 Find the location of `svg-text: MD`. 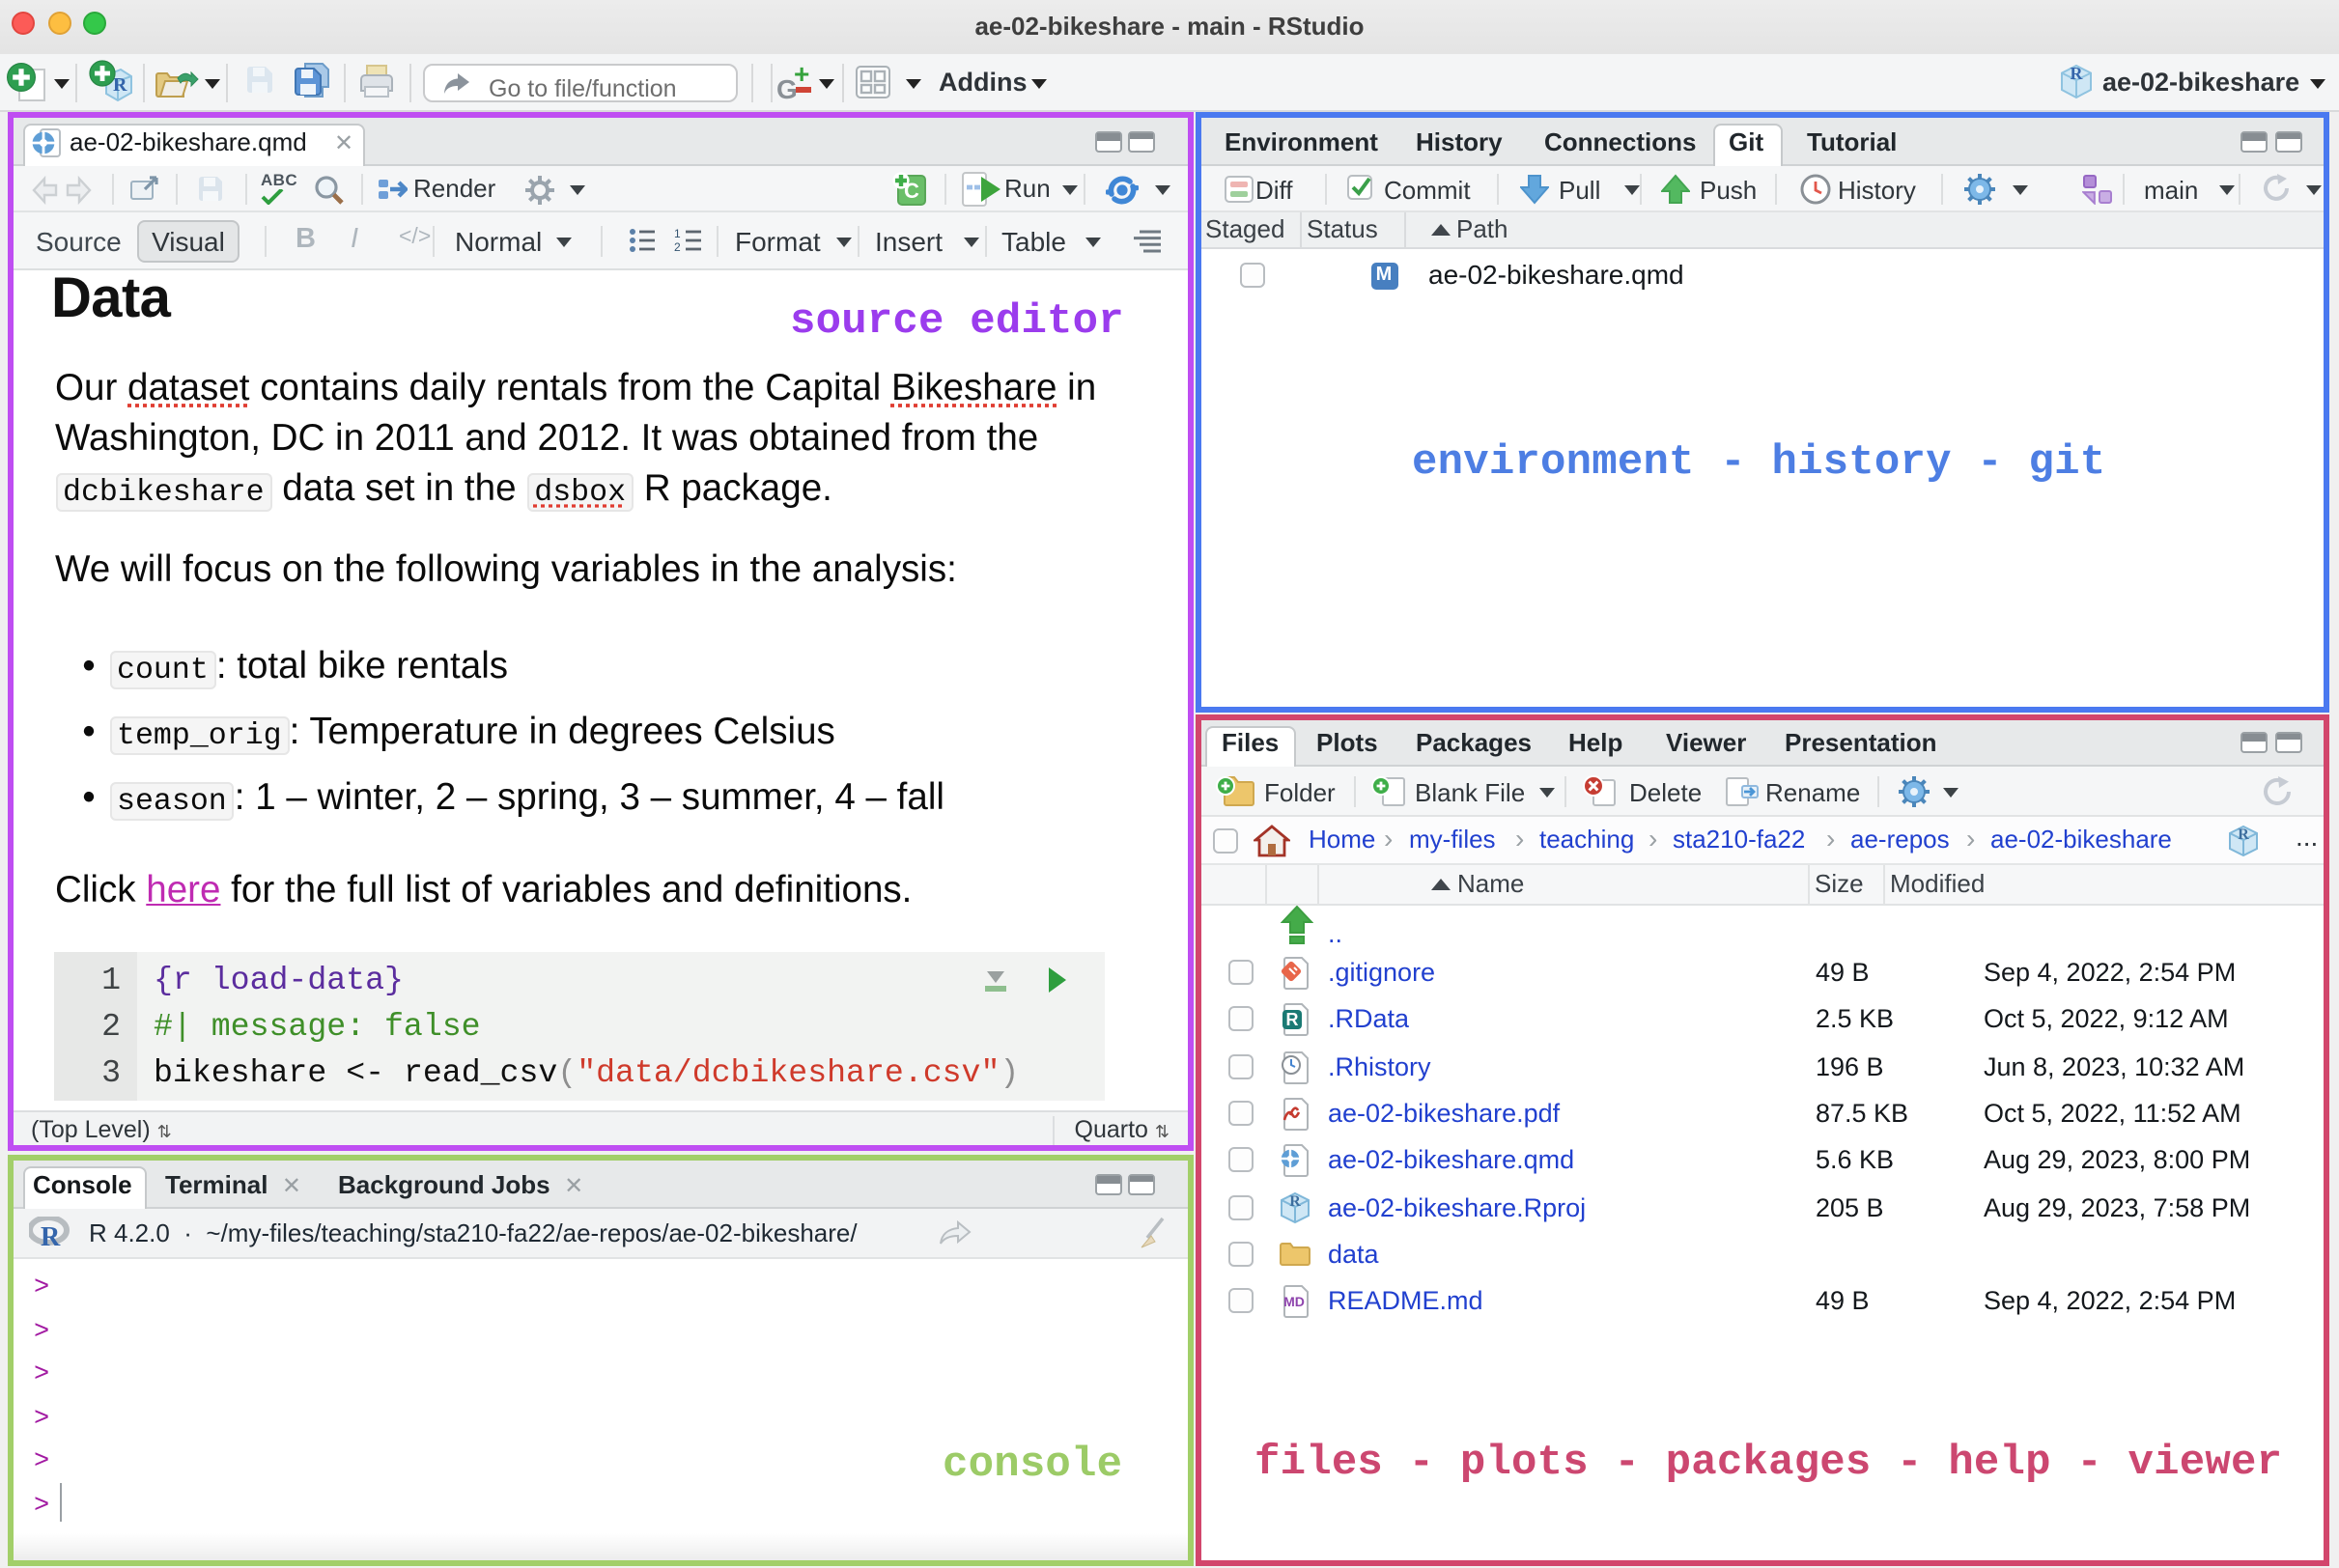

svg-text: MD is located at coordinates (1294, 1303).